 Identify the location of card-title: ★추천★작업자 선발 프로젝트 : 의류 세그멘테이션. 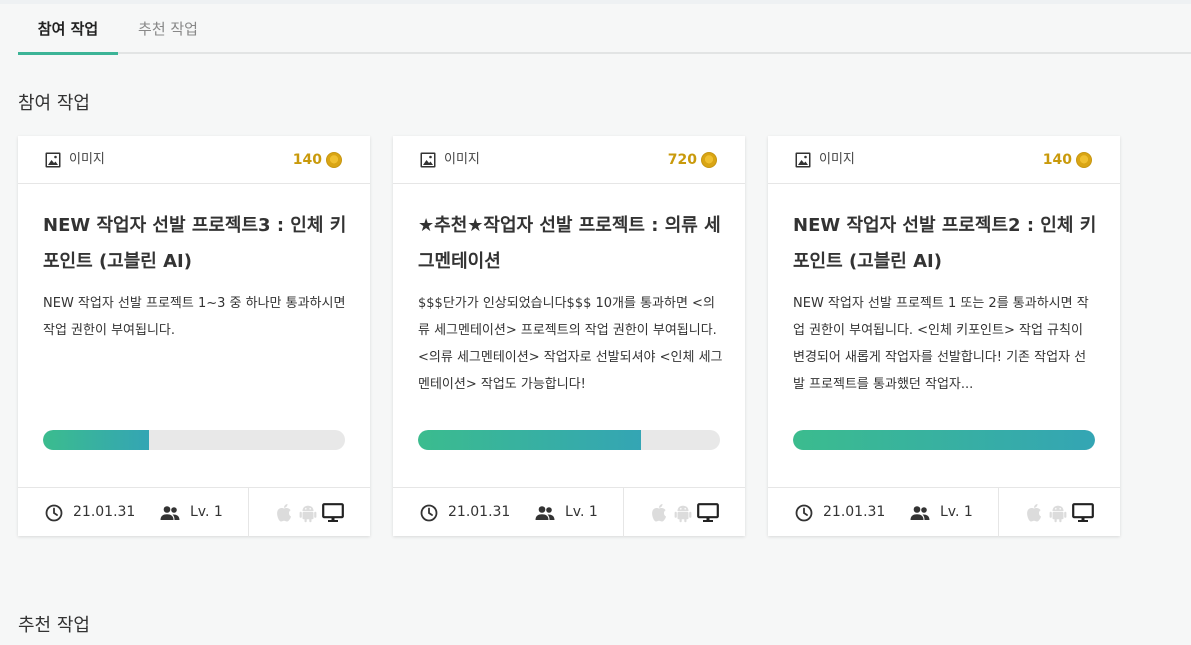
(570, 244).